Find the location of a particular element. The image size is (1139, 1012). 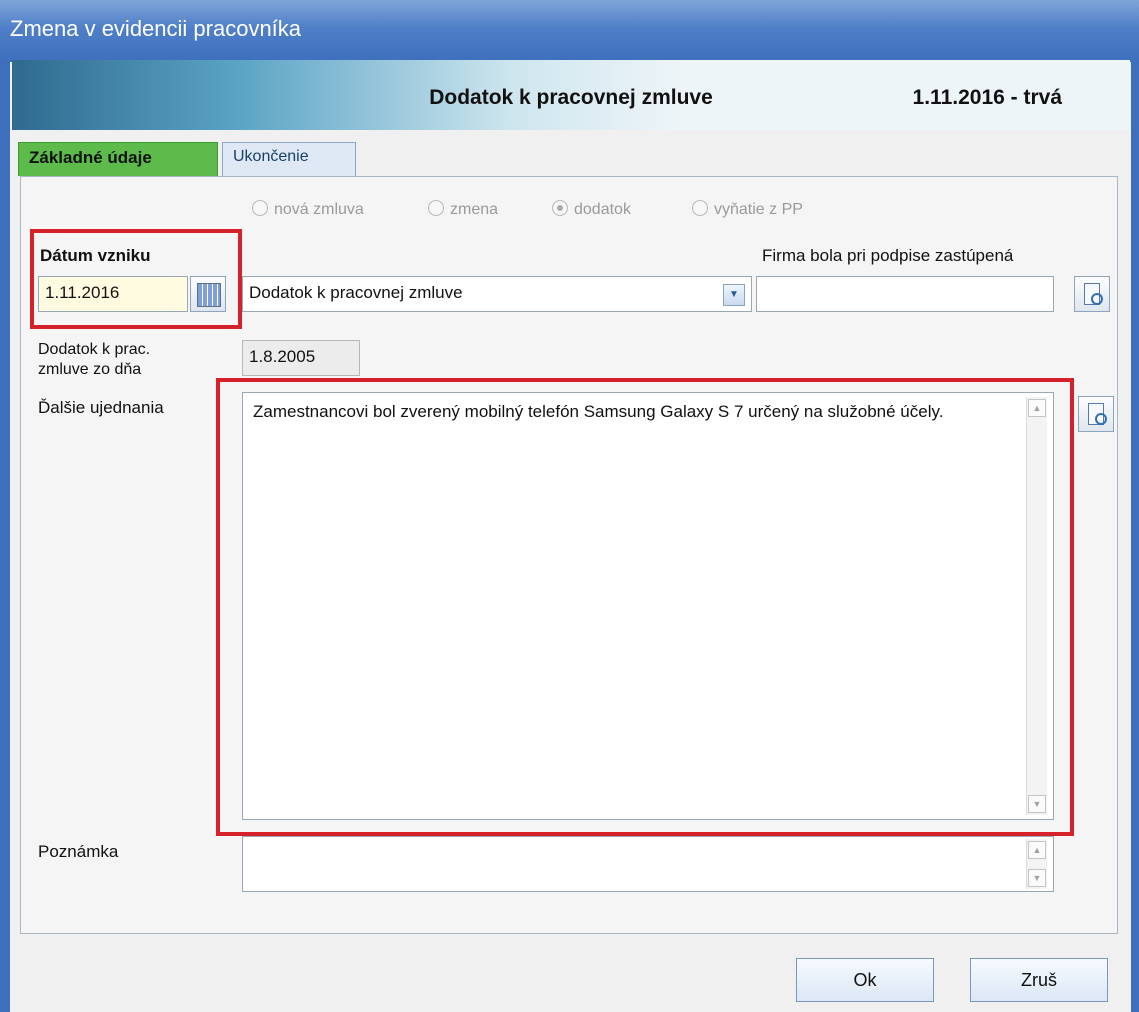

chevron-down-icon: ▼ is located at coordinates (734, 295).